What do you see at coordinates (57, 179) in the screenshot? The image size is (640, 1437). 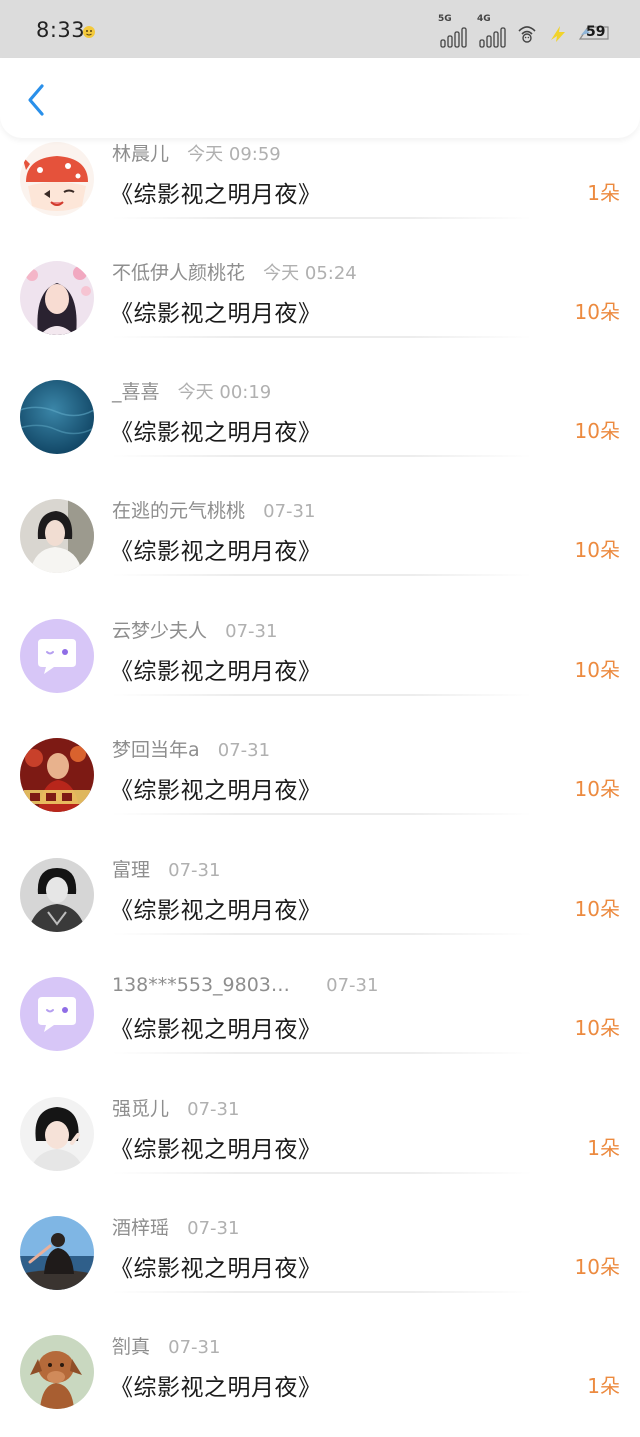 I see `bow-character-avatar` at bounding box center [57, 179].